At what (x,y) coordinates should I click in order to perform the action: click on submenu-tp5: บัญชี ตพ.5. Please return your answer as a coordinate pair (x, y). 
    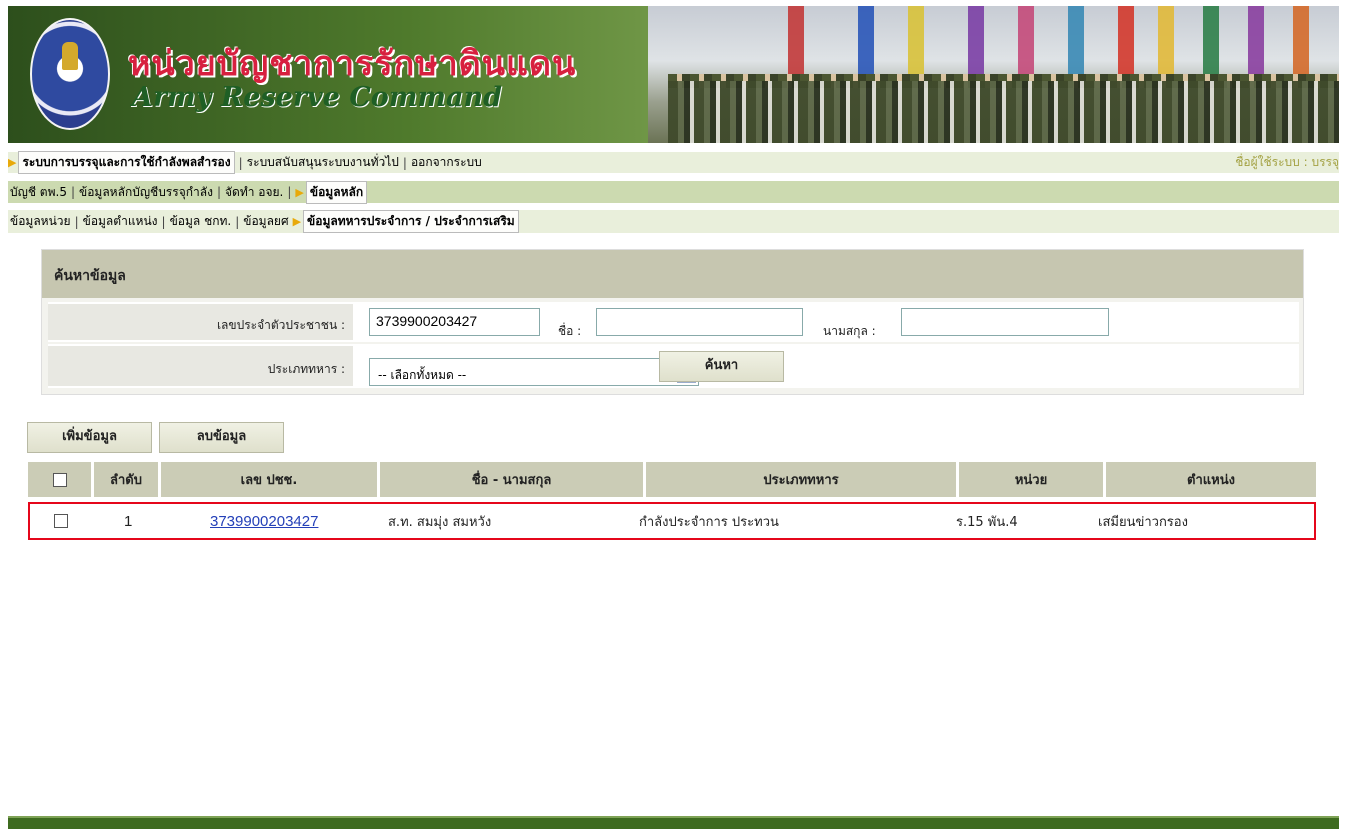
    Looking at the image, I should click on (38, 192).